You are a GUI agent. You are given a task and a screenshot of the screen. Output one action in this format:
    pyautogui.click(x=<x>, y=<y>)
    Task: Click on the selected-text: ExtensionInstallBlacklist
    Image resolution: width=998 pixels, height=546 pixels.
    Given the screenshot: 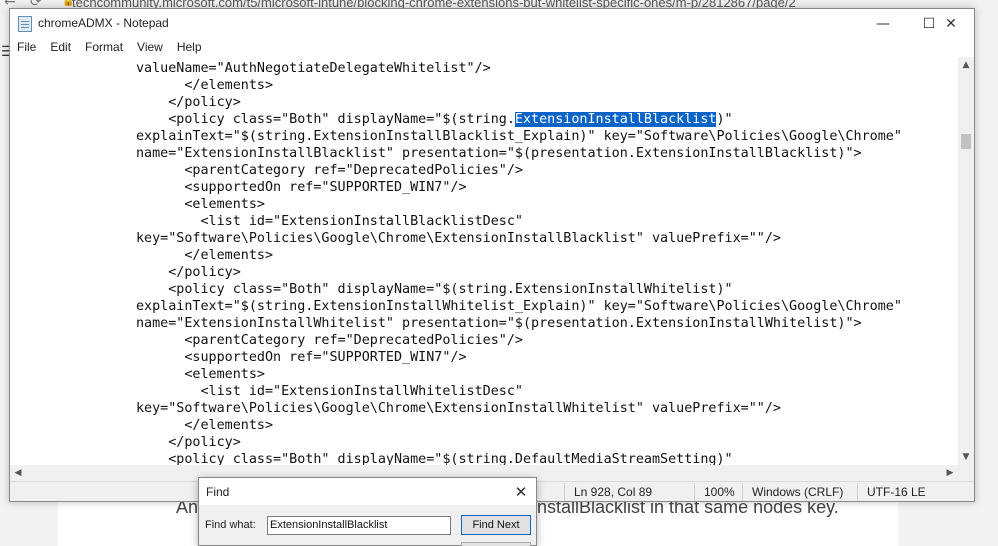 What is the action you would take?
    pyautogui.click(x=615, y=119)
    